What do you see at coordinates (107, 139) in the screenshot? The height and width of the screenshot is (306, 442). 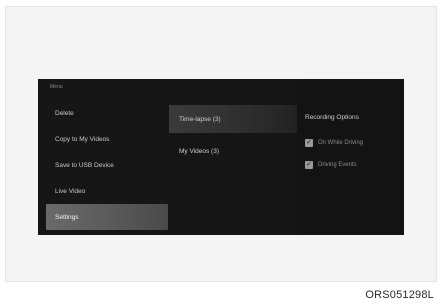 I see `menu-item-copy-to-my-videos: Copy to My Videos` at bounding box center [107, 139].